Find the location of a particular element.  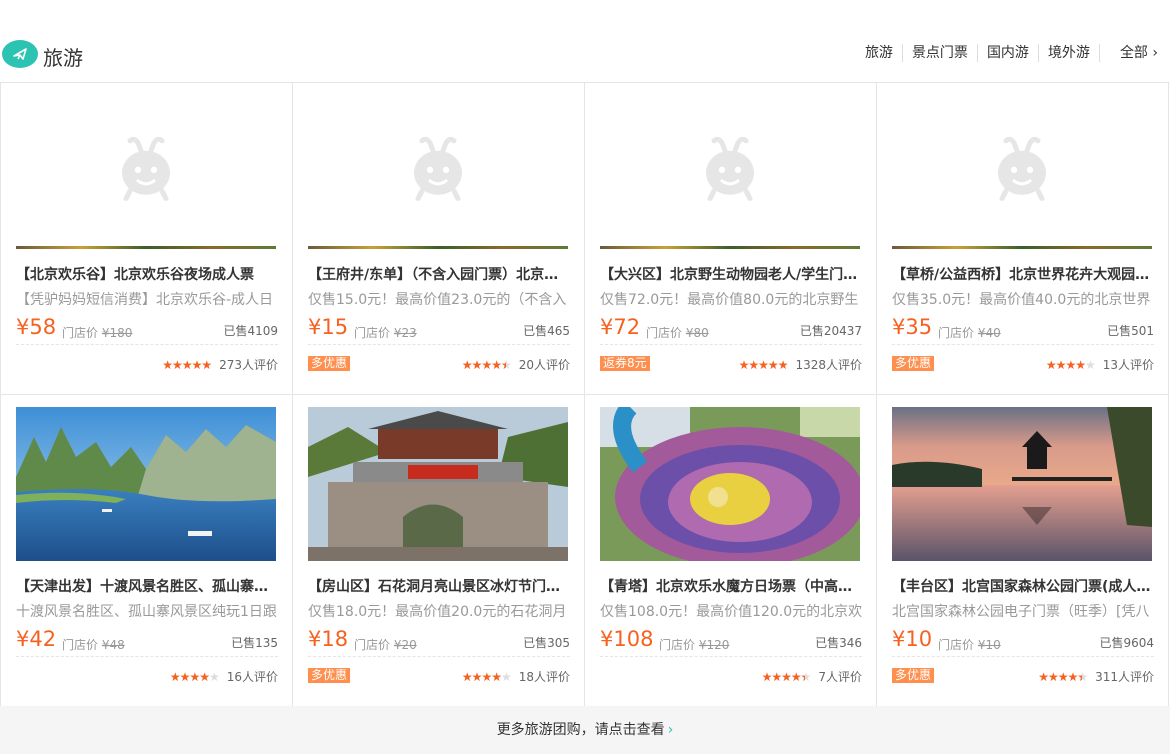

deal-price: ¥72 is located at coordinates (620, 327).